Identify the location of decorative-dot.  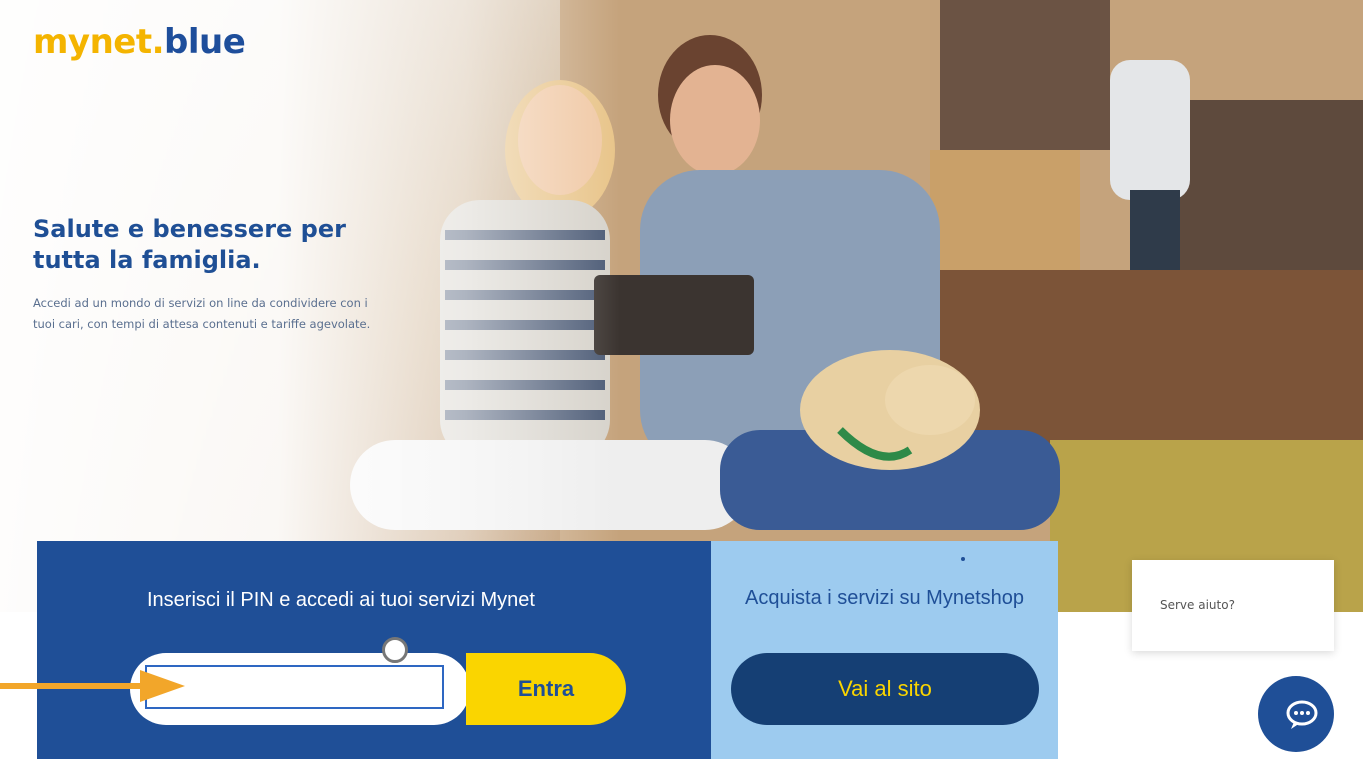
(963, 559).